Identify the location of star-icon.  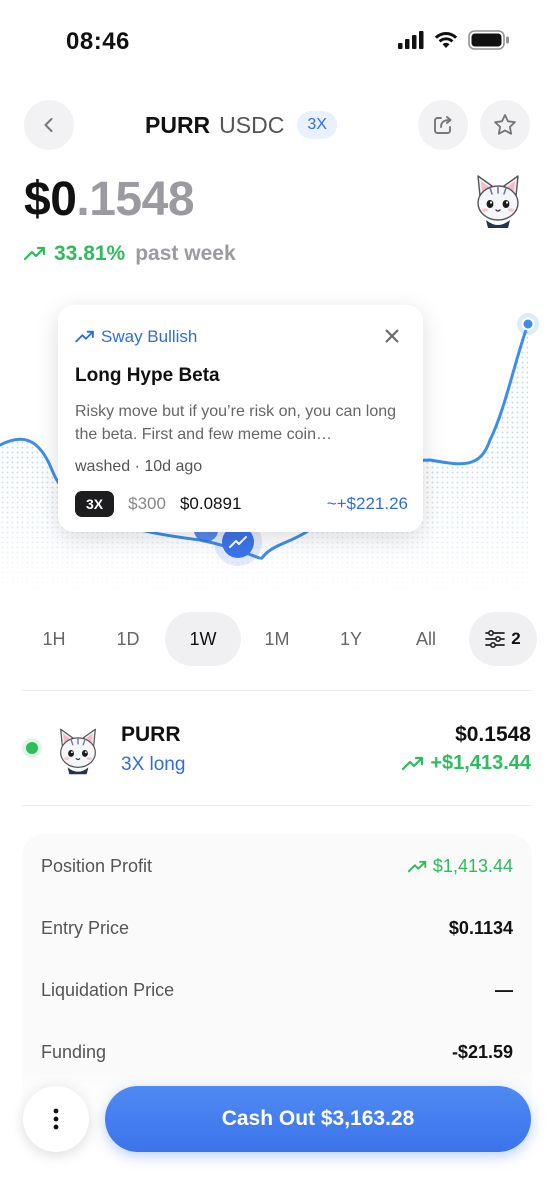
(505, 124).